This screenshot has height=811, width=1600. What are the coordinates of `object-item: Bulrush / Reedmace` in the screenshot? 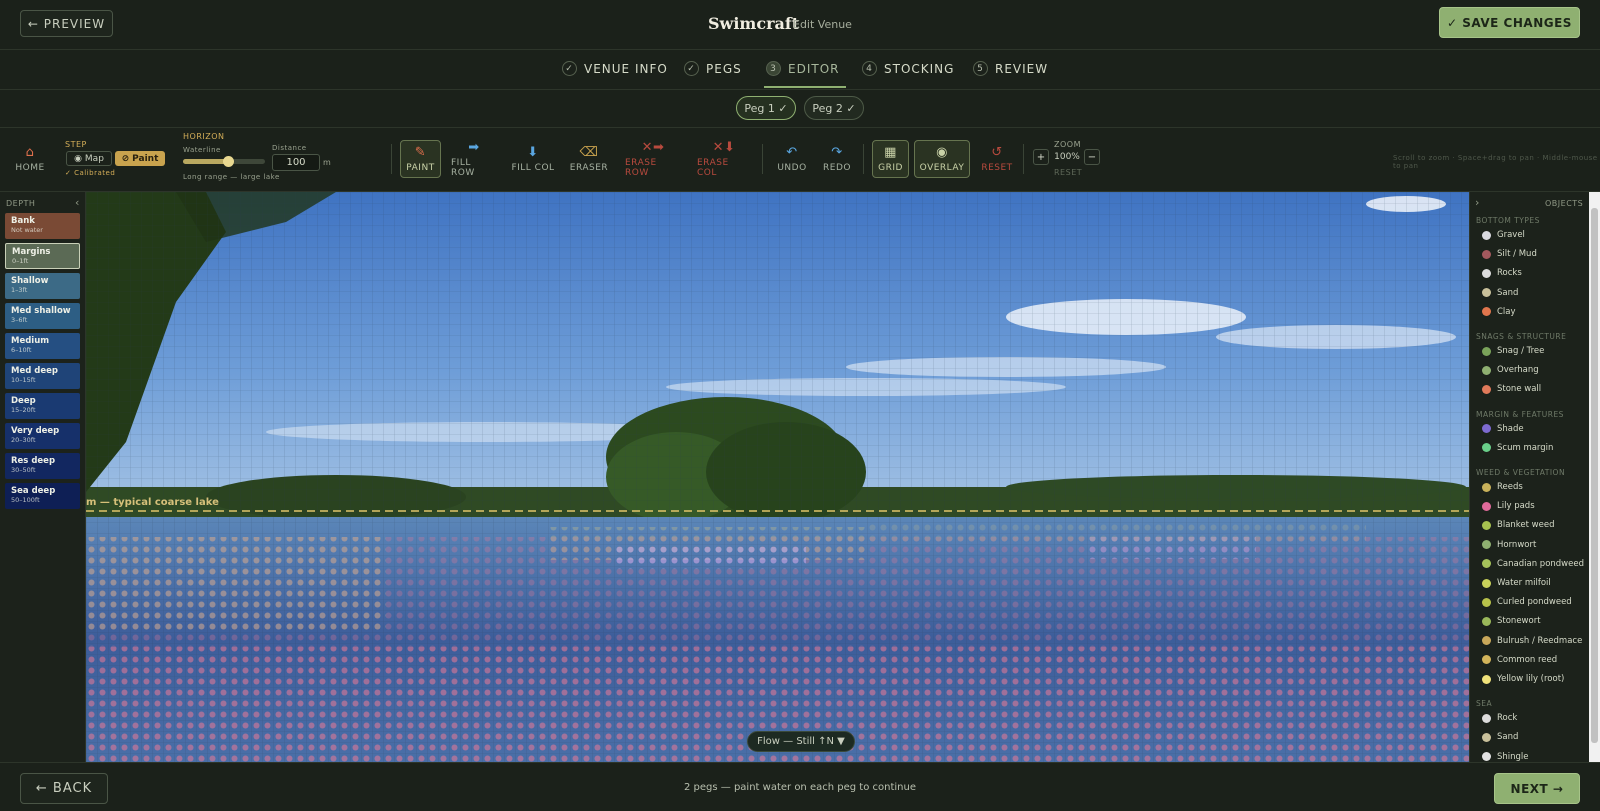 It's located at (1532, 641).